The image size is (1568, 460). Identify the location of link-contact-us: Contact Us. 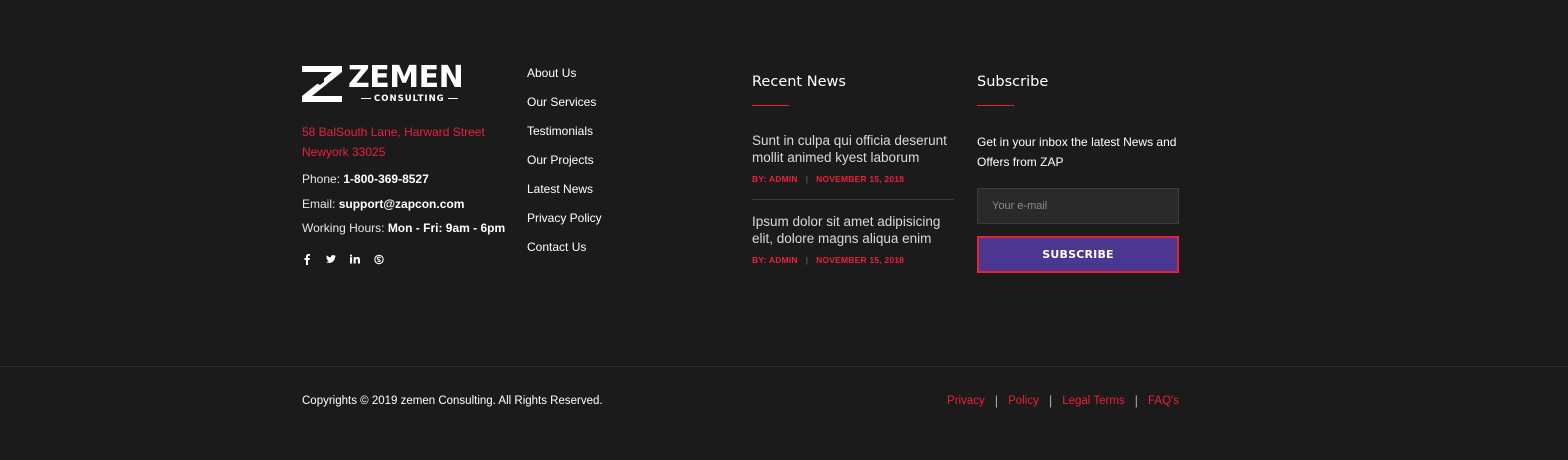
(556, 247).